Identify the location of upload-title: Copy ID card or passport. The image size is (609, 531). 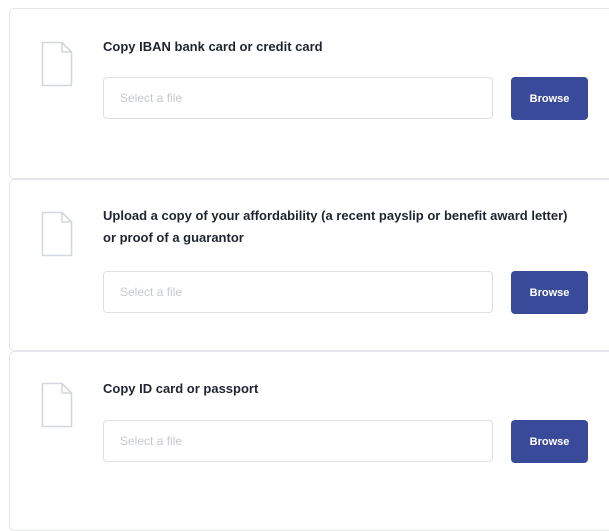
(181, 388).